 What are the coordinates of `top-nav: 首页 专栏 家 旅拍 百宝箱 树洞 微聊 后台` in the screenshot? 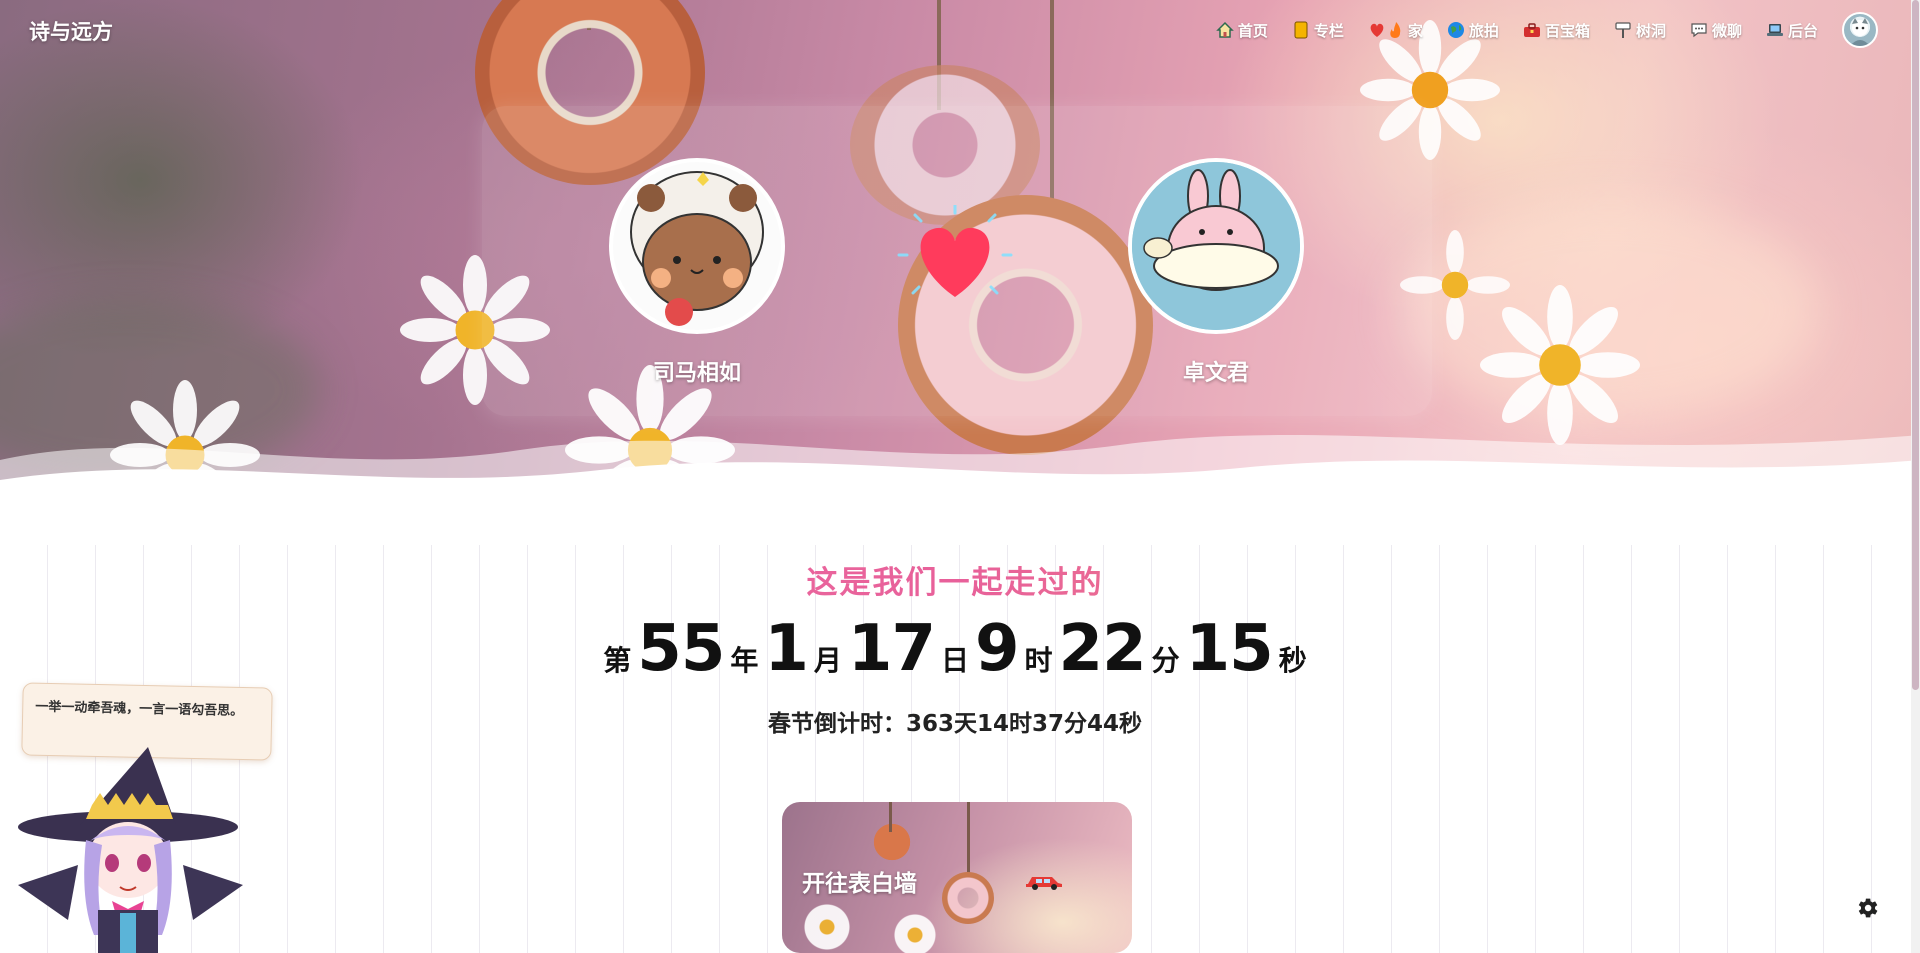 It's located at (1535, 30).